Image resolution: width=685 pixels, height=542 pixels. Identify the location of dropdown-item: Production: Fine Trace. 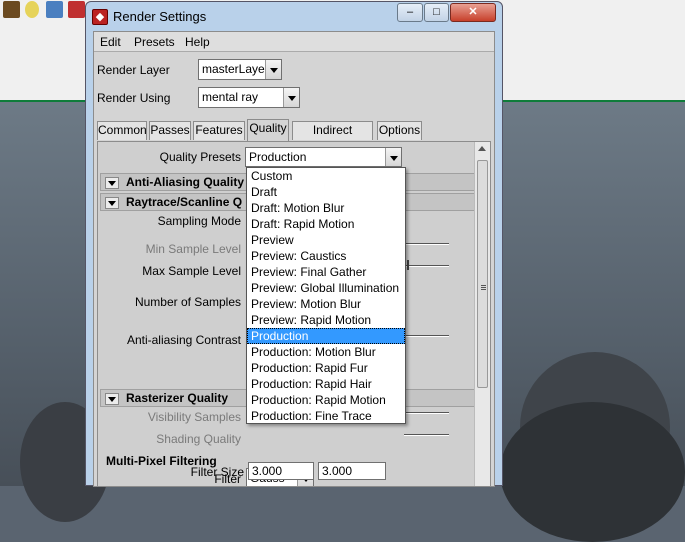
(326, 416).